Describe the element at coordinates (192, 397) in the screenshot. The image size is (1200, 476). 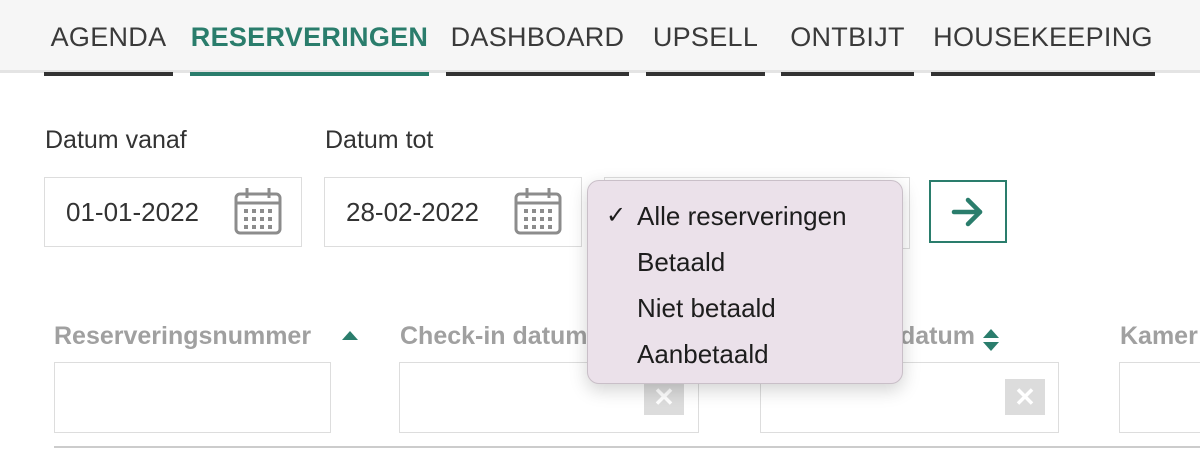
I see `reservation-number-filter-input` at that location.